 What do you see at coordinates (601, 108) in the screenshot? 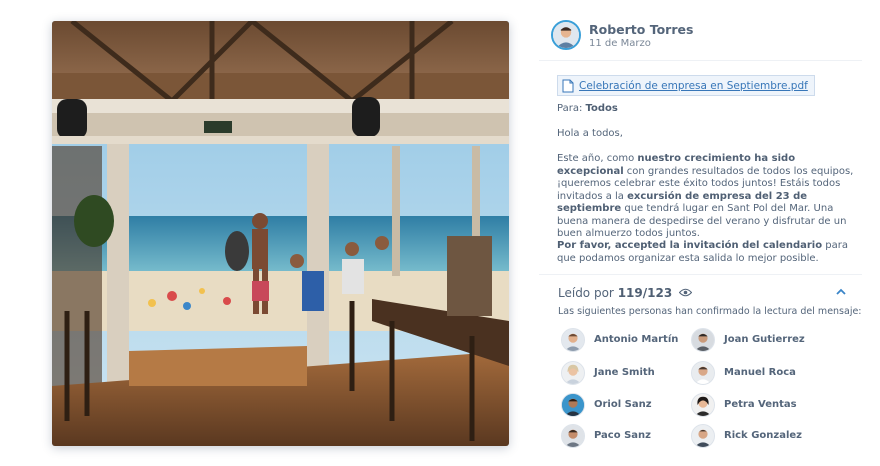
I see `to-value: Todos` at bounding box center [601, 108].